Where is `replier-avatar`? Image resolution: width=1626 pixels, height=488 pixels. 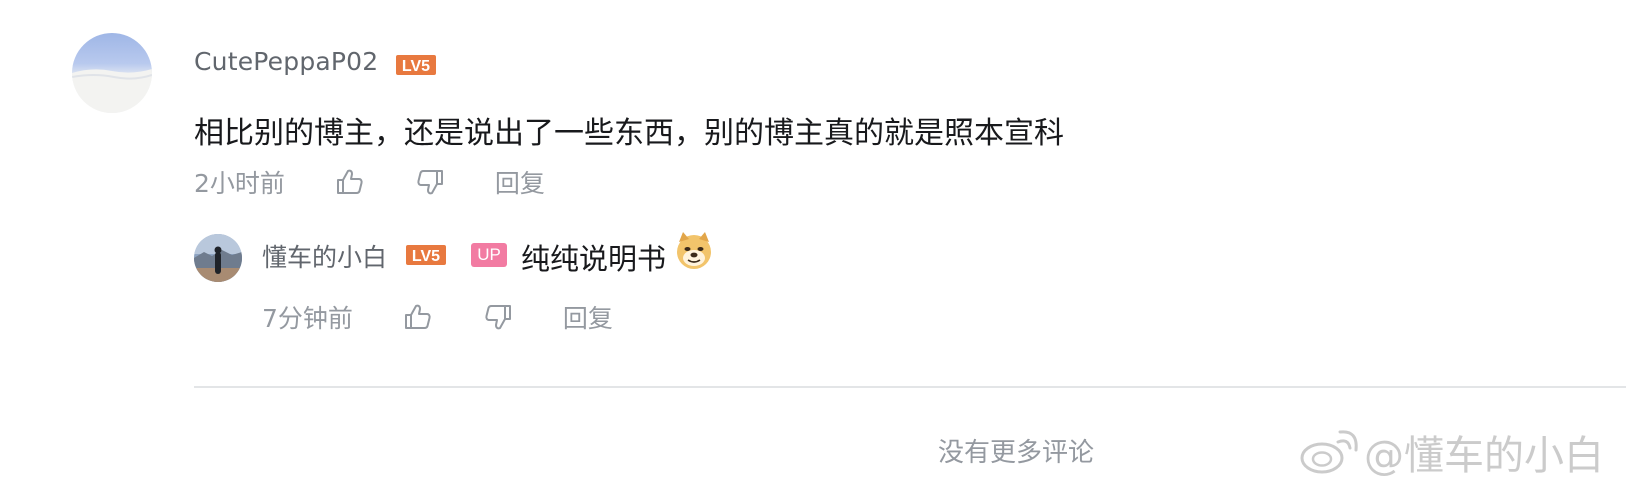
replier-avatar is located at coordinates (218, 258).